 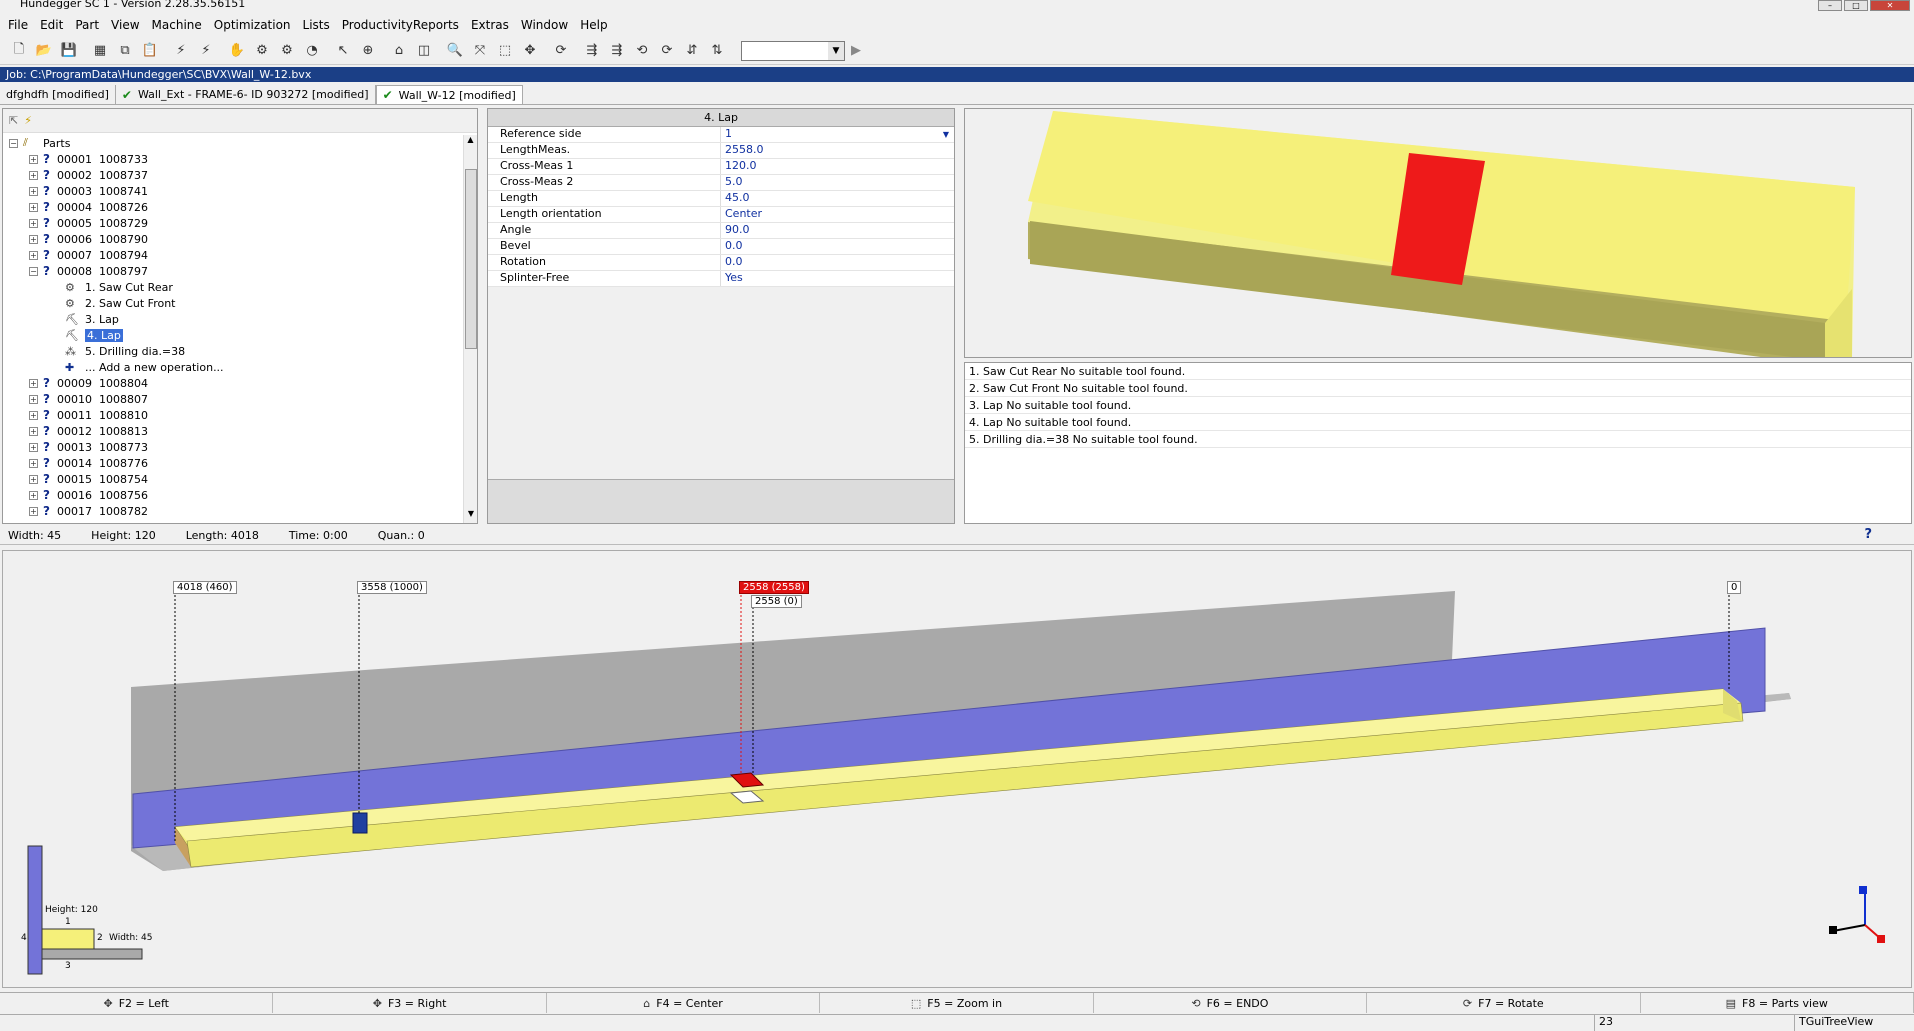 I want to click on tab-dfghdfh: dfghdfh [modified], so click(x=58, y=94).